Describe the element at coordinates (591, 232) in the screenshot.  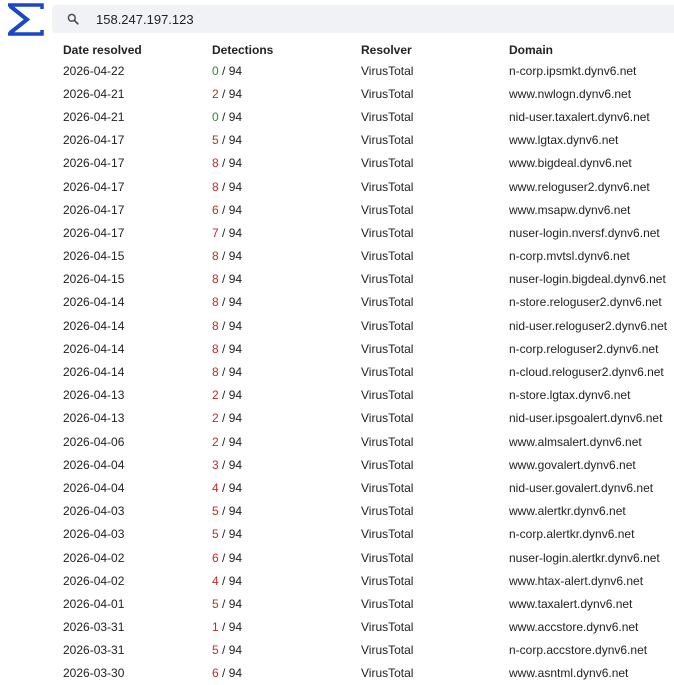
I see `cell-domain: nuser-login.nversf.dynv6.net` at that location.